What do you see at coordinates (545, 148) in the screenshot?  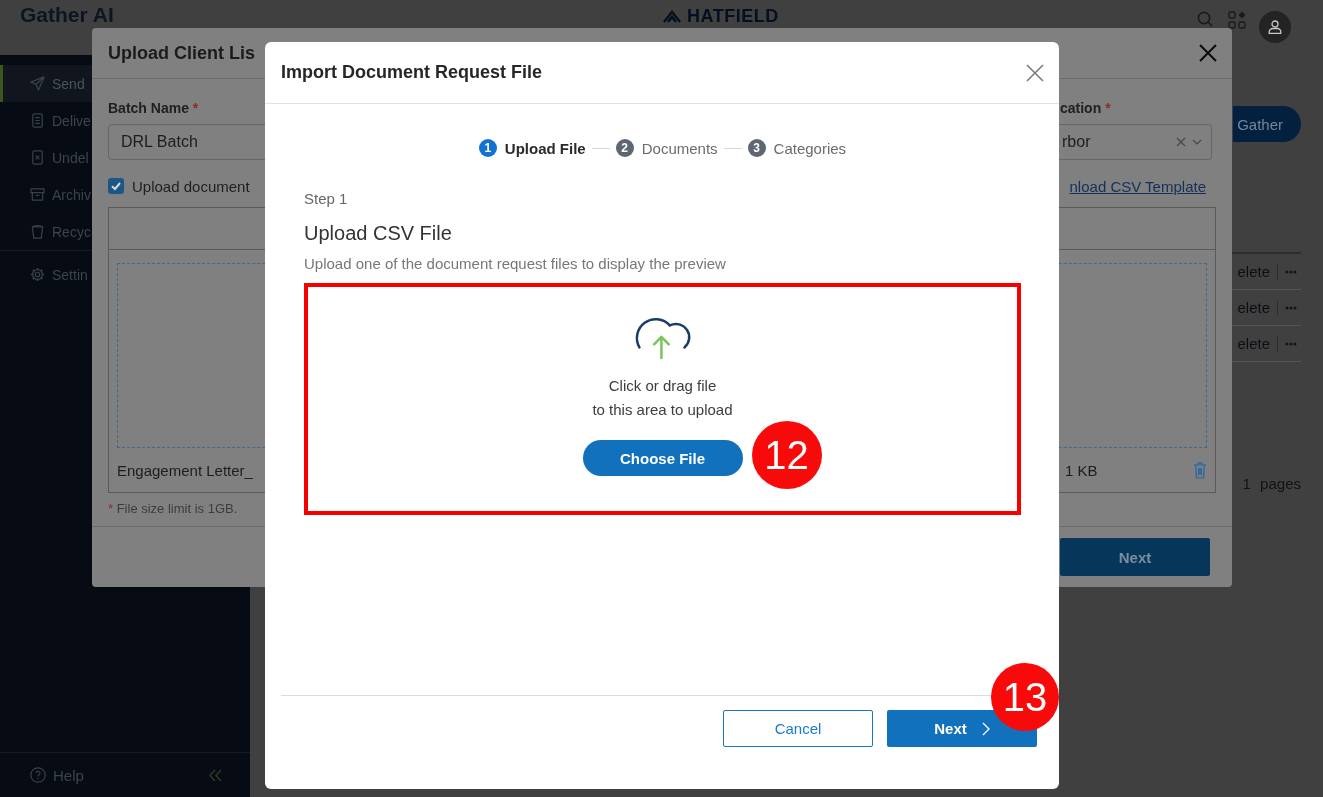 I see `step-label: Upload File` at bounding box center [545, 148].